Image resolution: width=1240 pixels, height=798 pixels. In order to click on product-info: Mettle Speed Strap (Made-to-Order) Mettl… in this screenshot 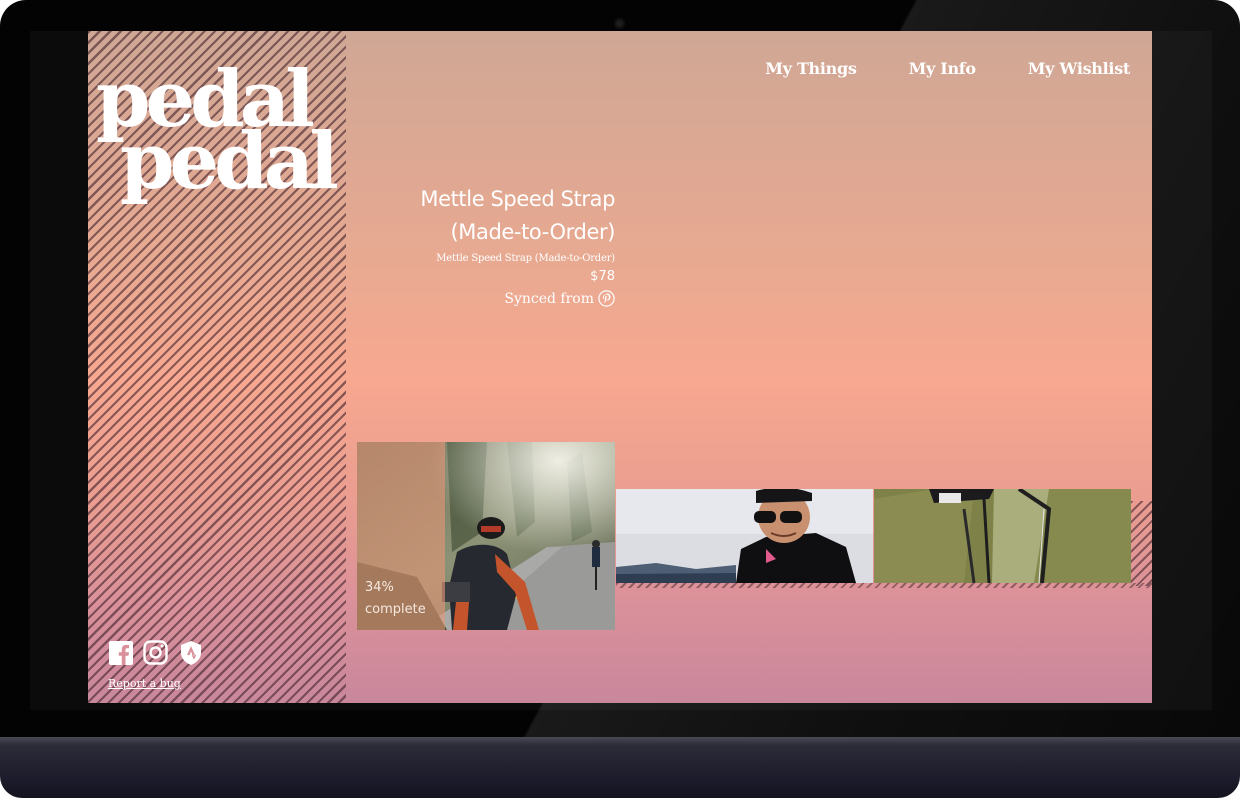, I will do `click(496, 245)`.